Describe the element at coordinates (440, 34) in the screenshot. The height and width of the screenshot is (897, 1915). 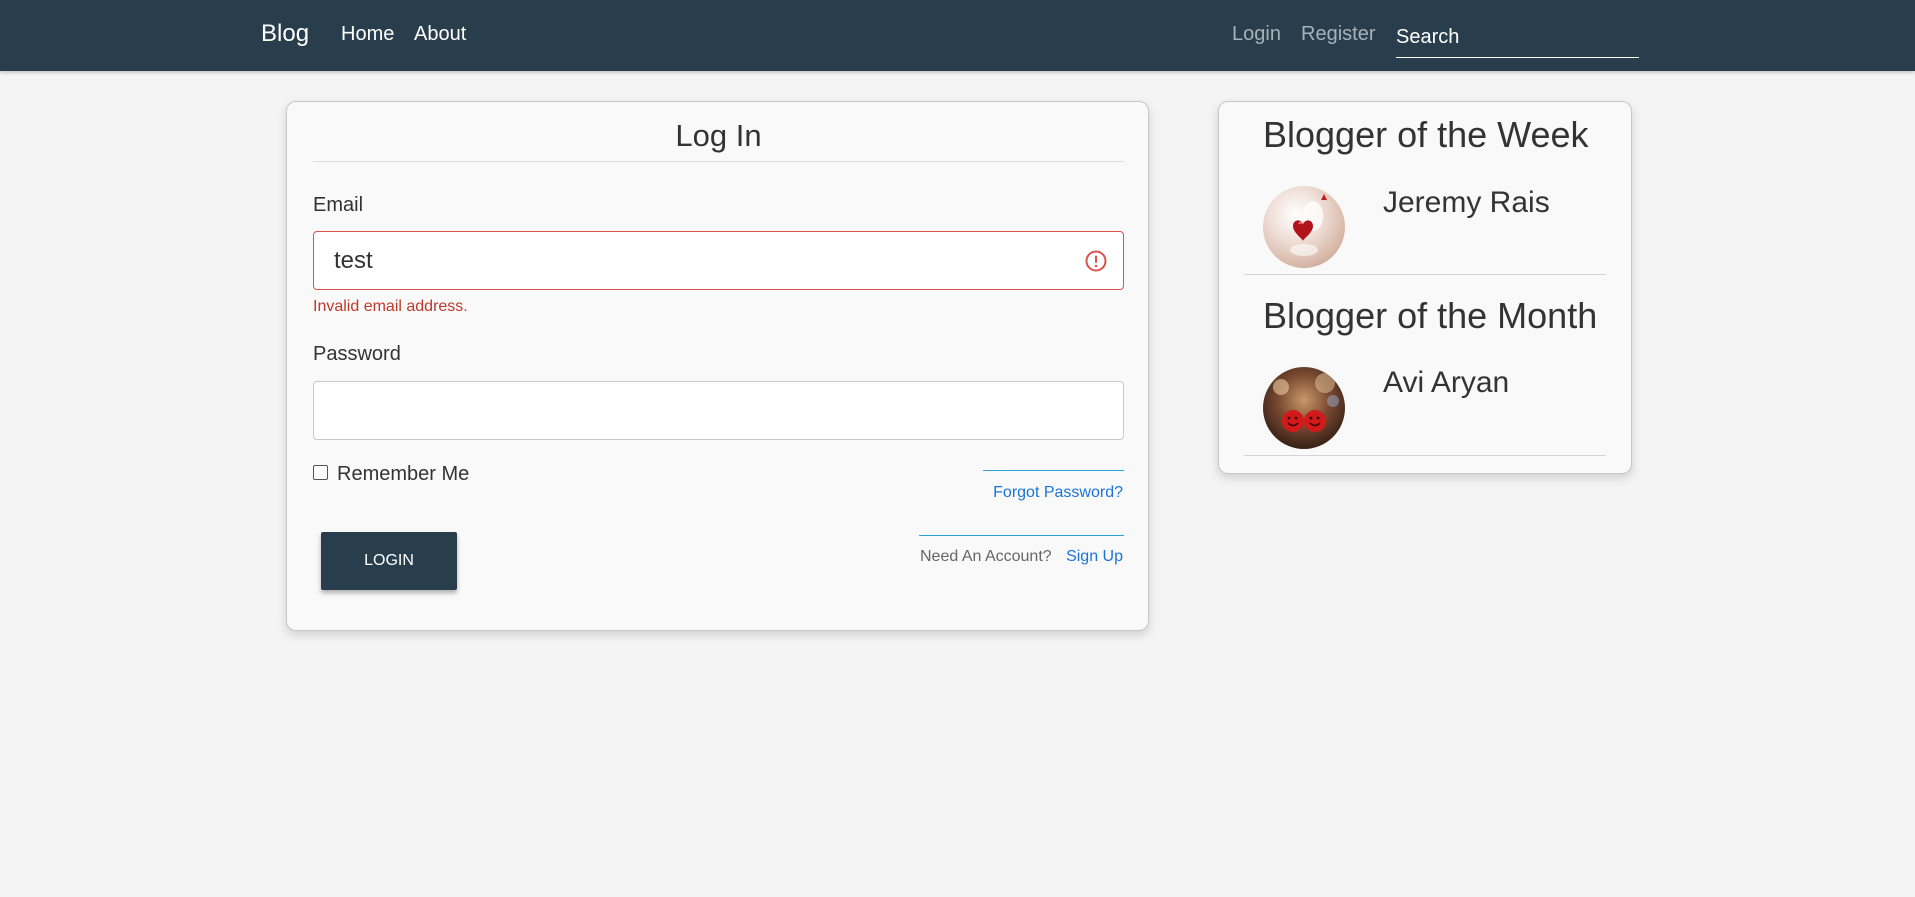
I see `nav-link-about: About` at that location.